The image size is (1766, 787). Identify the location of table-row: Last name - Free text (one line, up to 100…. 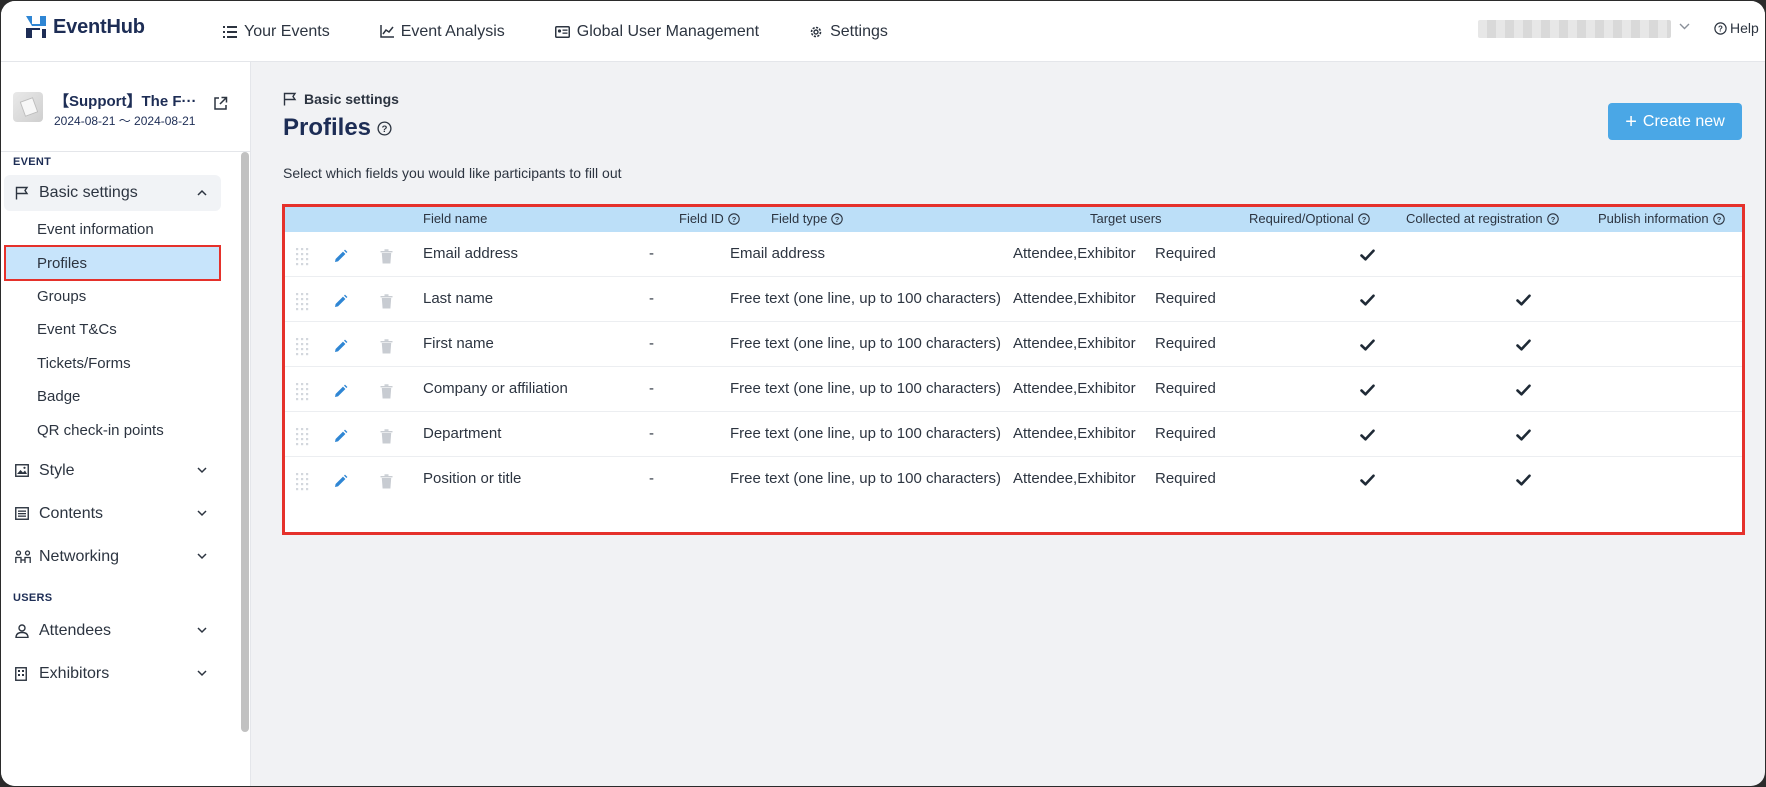
(1013, 299).